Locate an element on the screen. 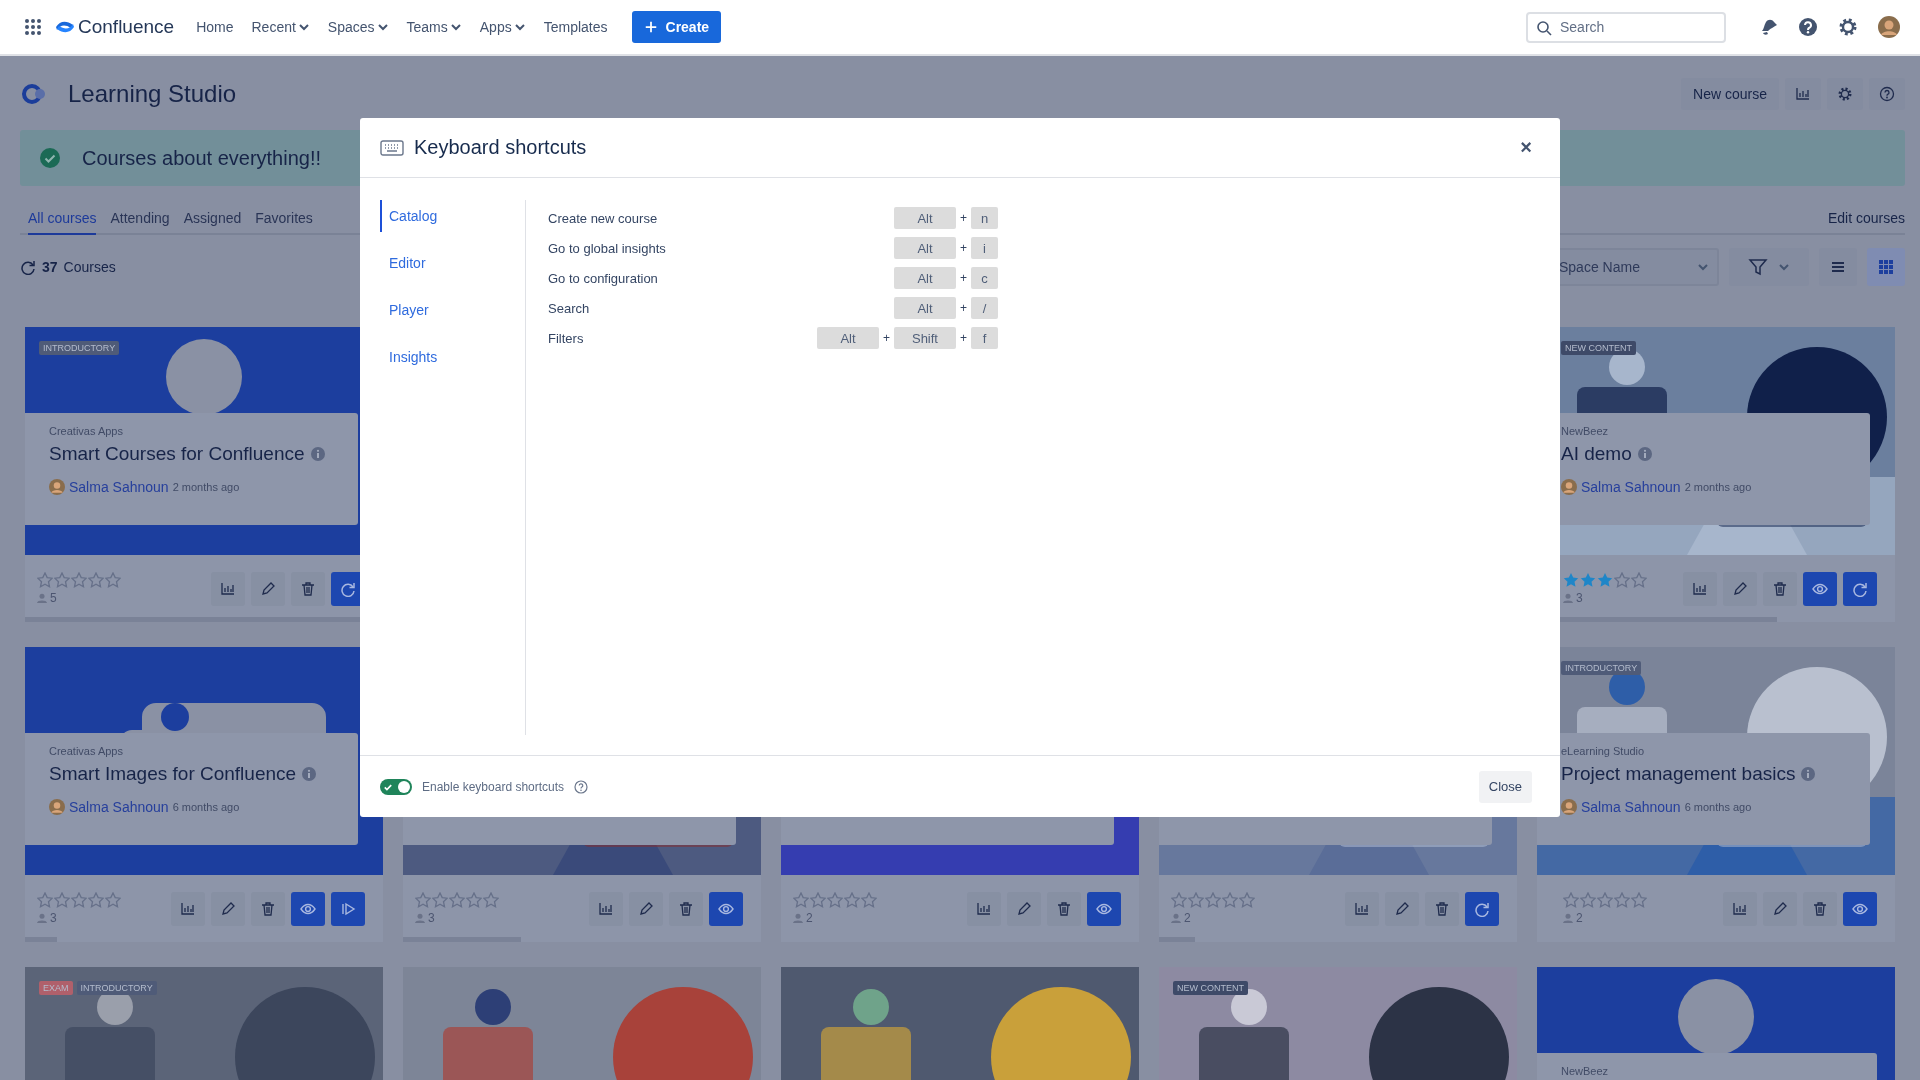 Image resolution: width=1920 pixels, height=1080 pixels. participants-icon is located at coordinates (1176, 918).